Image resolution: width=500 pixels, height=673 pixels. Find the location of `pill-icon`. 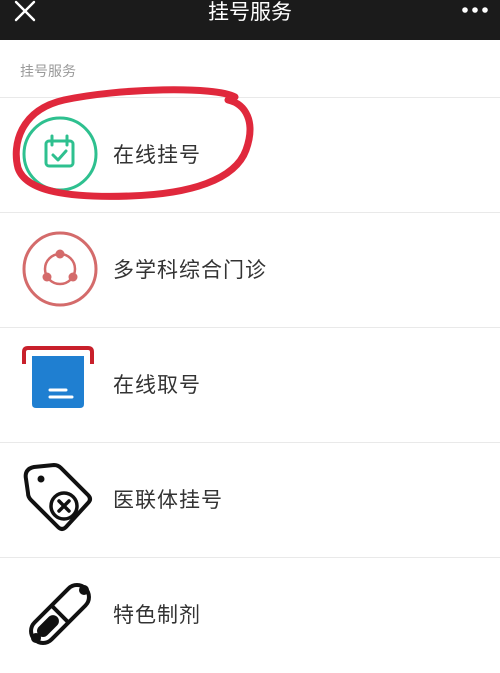

pill-icon is located at coordinates (60, 614).